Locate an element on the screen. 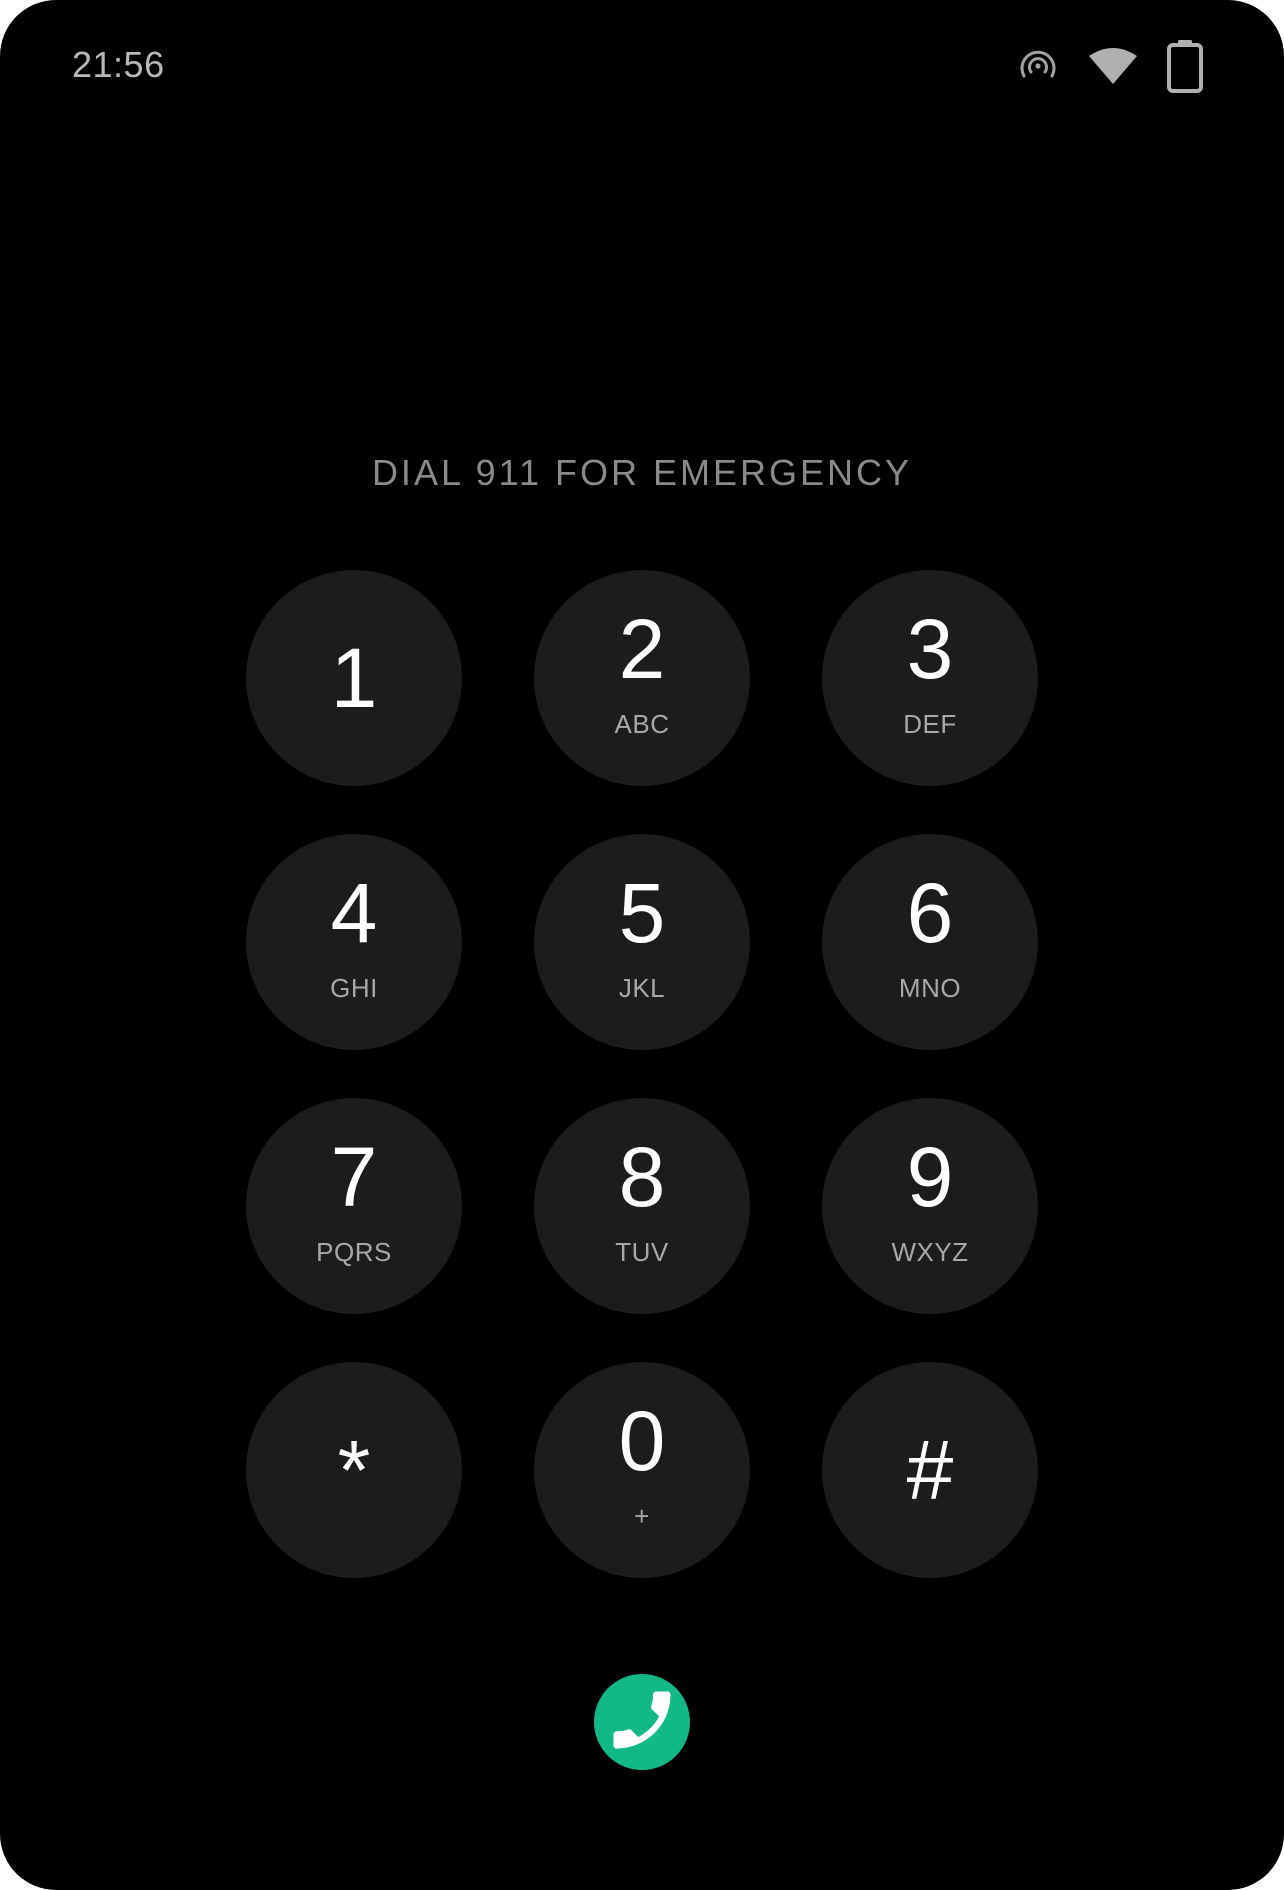 The width and height of the screenshot is (1284, 1890). battery-icon is located at coordinates (1185, 66).